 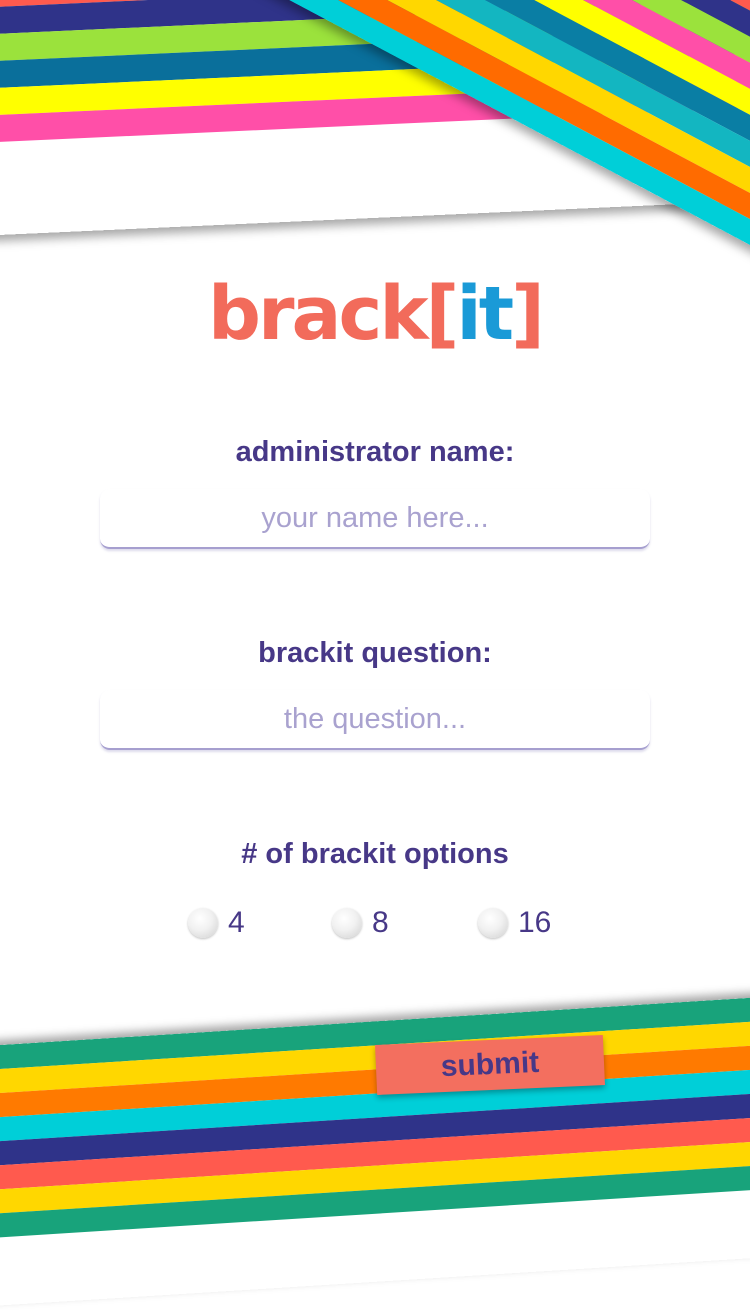 I want to click on radio-label: 8, so click(x=380, y=922).